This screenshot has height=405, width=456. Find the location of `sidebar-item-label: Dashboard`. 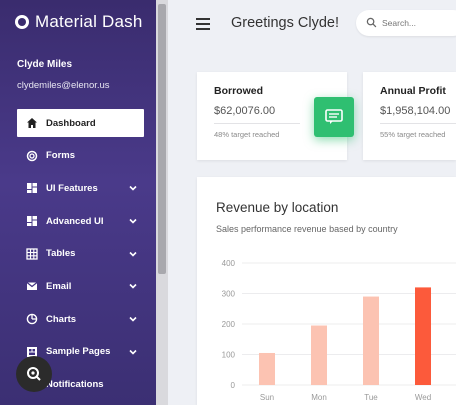

sidebar-item-label: Dashboard is located at coordinates (71, 123).